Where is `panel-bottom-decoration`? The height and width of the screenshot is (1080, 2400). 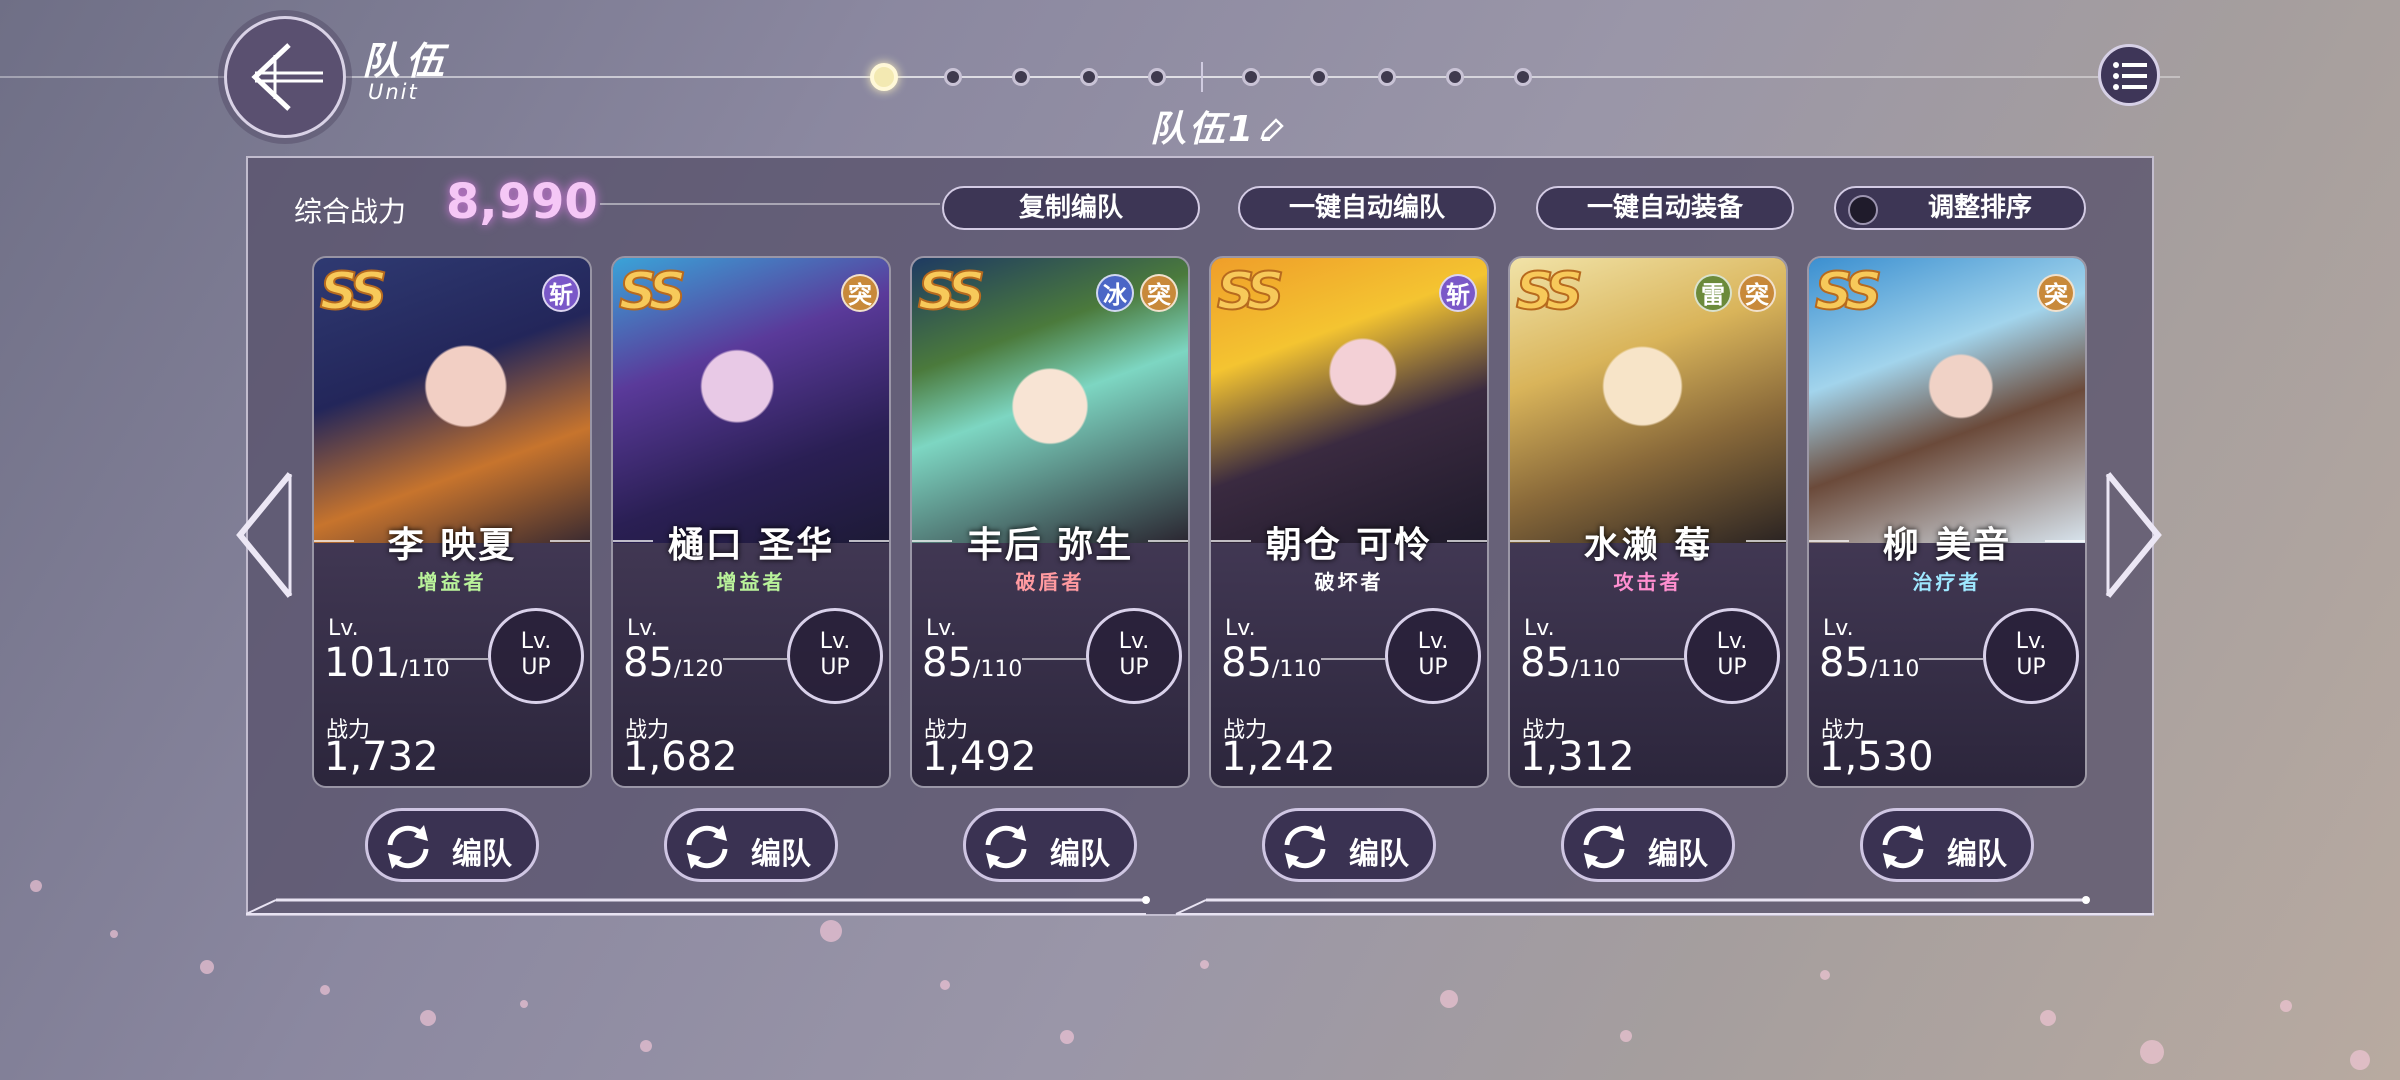
panel-bottom-decoration is located at coordinates (1200, 905).